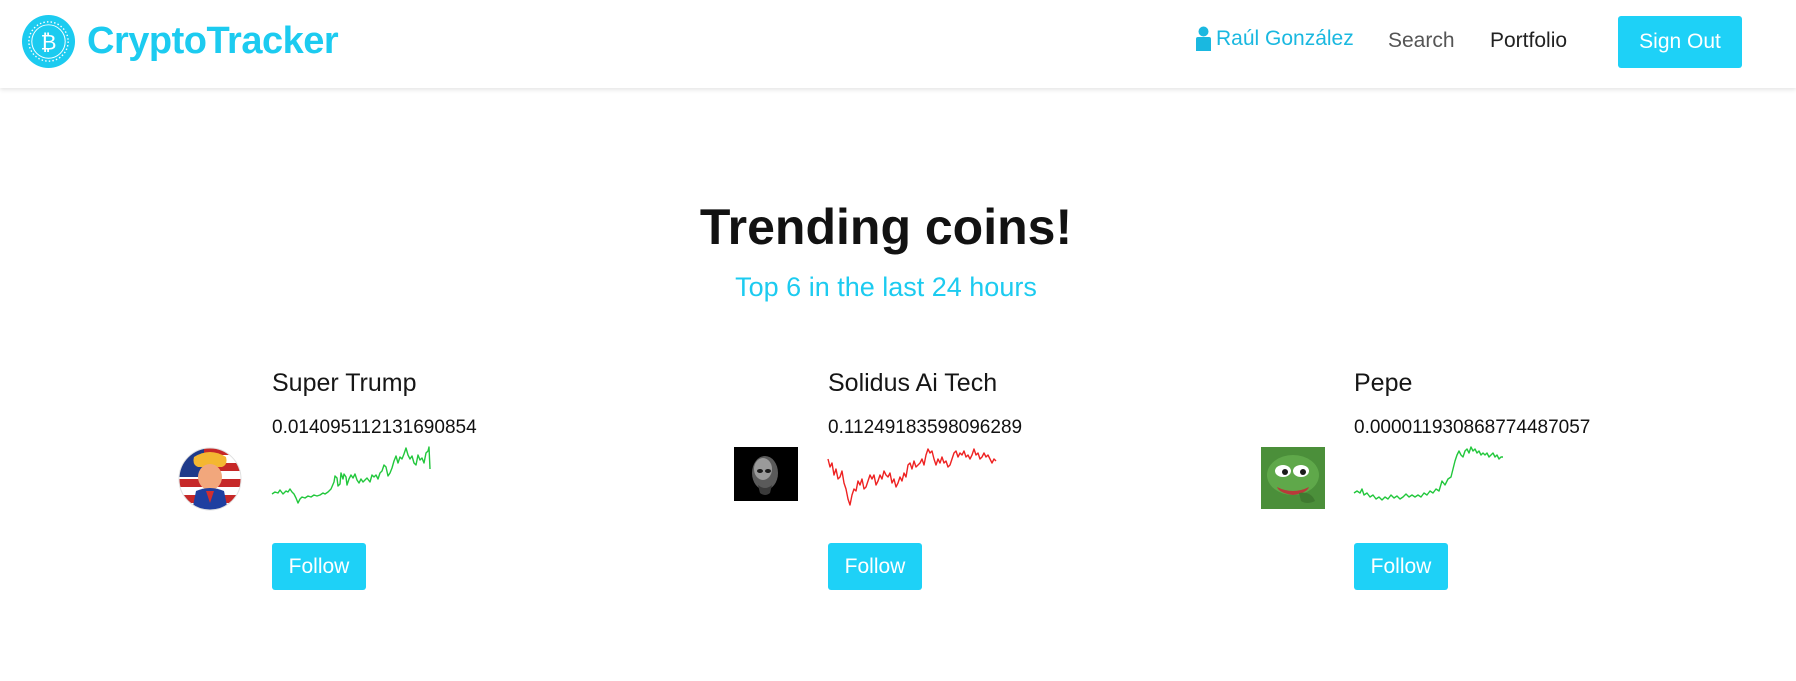 This screenshot has width=1796, height=681. What do you see at coordinates (1285, 38) in the screenshot?
I see `user-name: Raúl González` at bounding box center [1285, 38].